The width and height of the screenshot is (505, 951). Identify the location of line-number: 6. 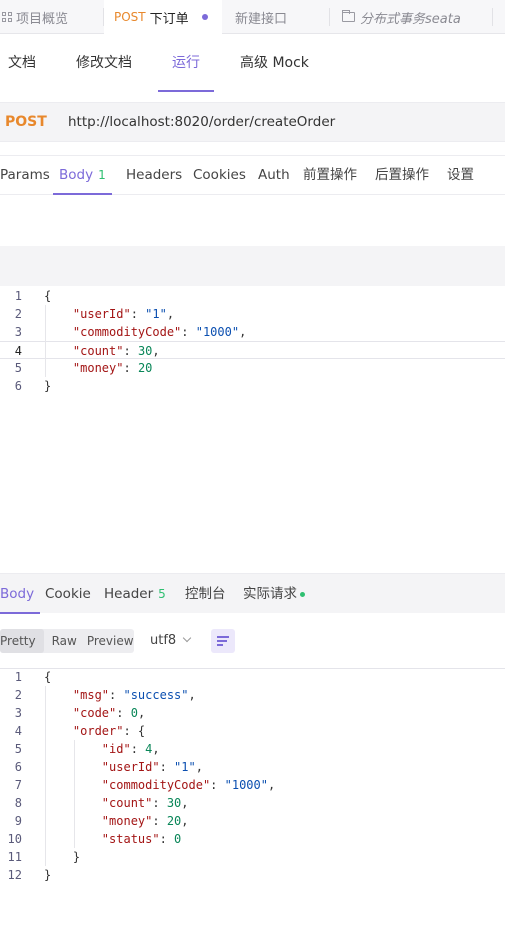
(18, 767).